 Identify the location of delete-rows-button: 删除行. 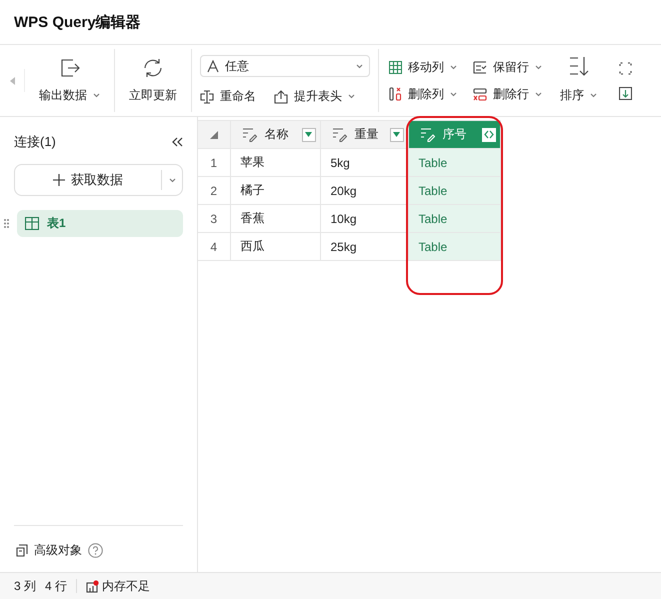
(507, 94).